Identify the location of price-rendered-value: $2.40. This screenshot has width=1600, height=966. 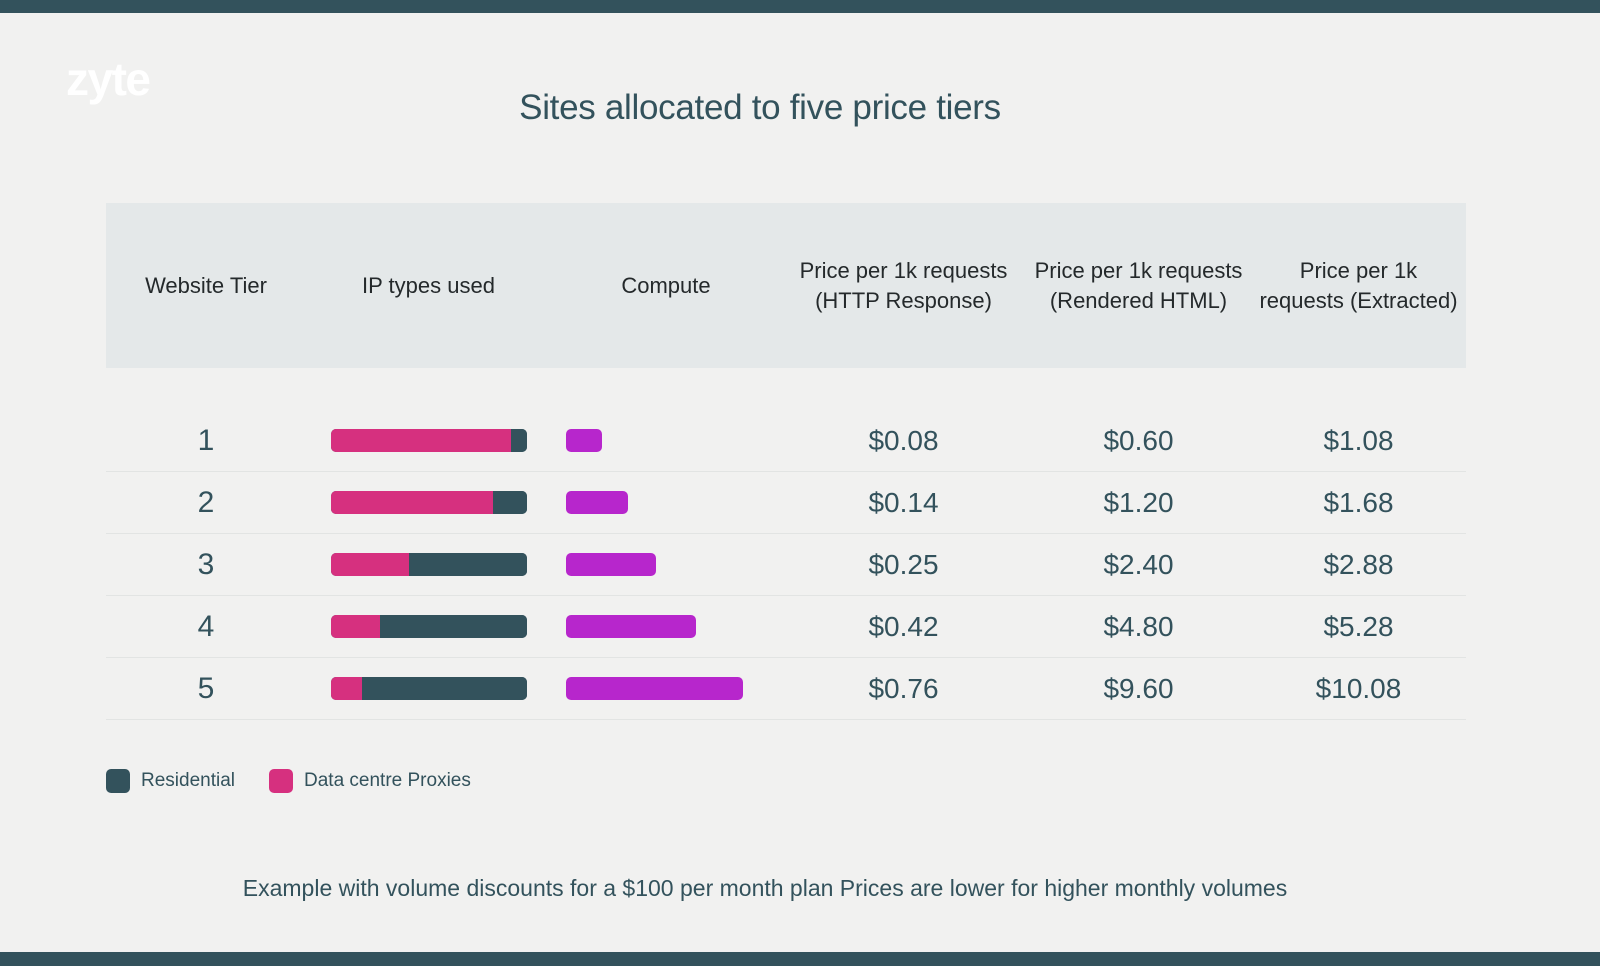
(1138, 564).